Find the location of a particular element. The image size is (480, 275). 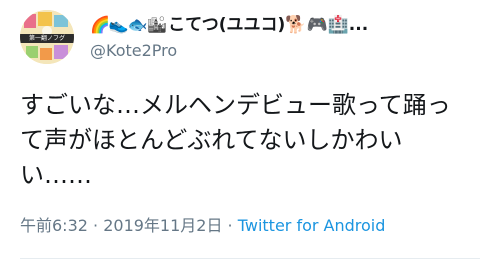

tweet-date: 2019年11月2日 is located at coordinates (162, 225).